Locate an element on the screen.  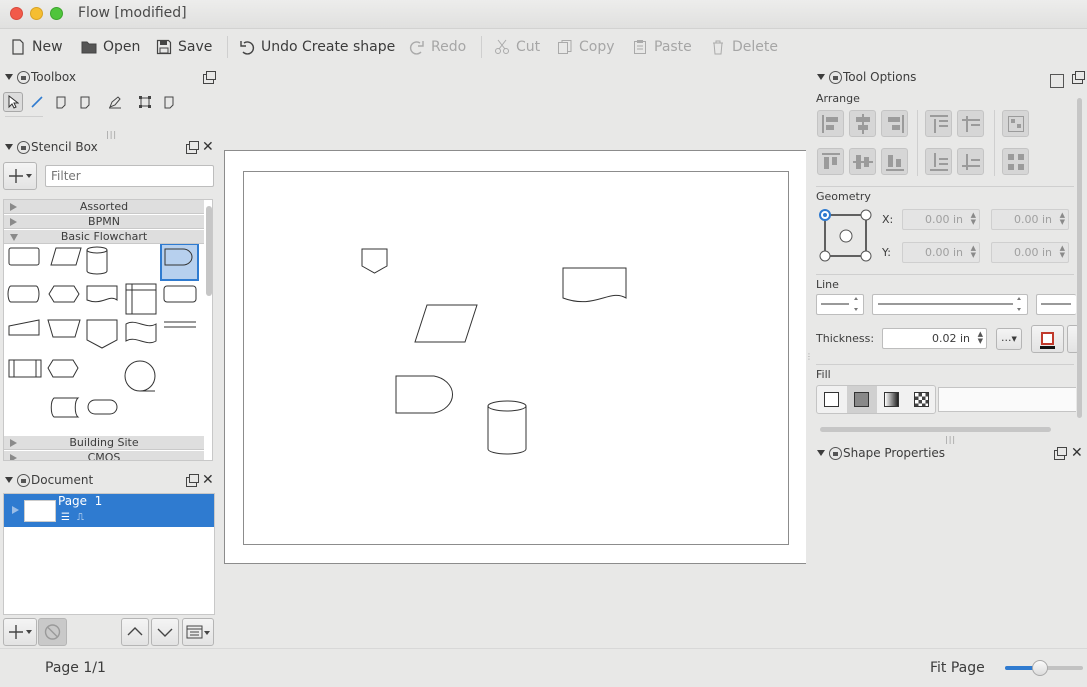
anchor-point-selector is located at coordinates (846, 235).